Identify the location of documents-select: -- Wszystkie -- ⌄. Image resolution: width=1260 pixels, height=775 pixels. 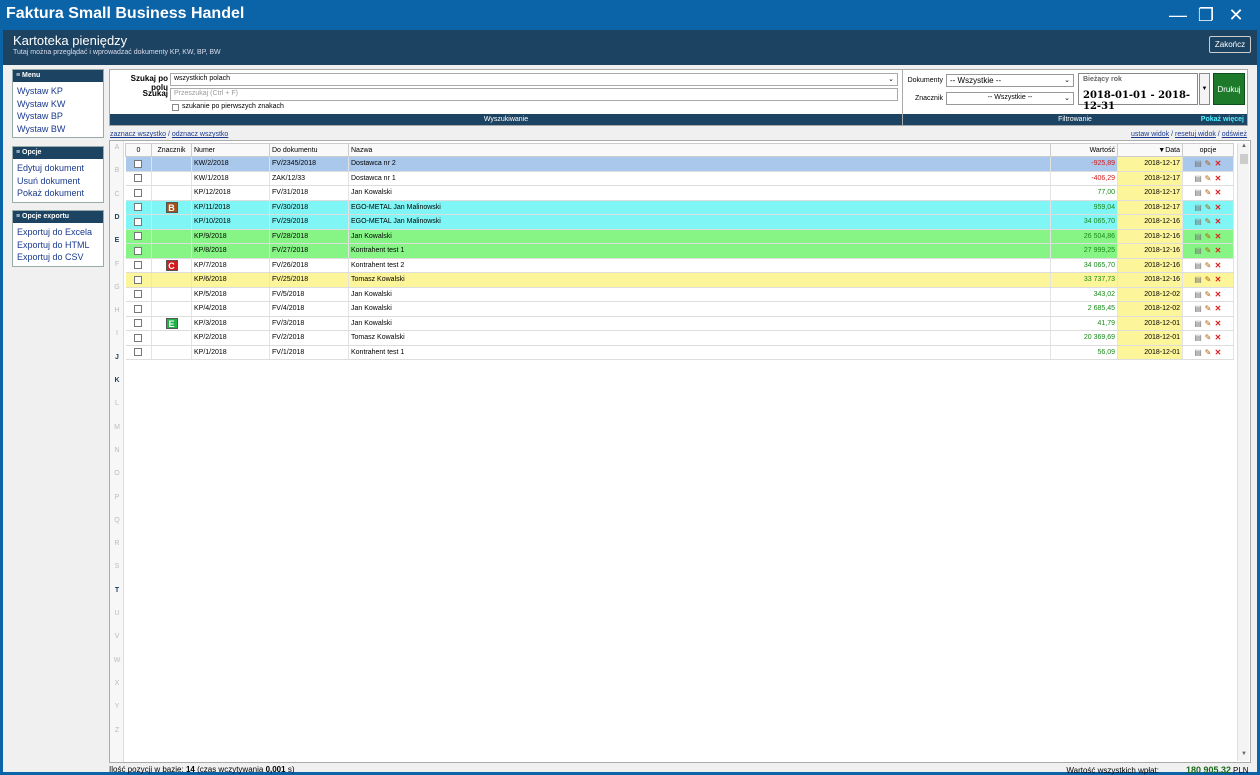
(1010, 80).